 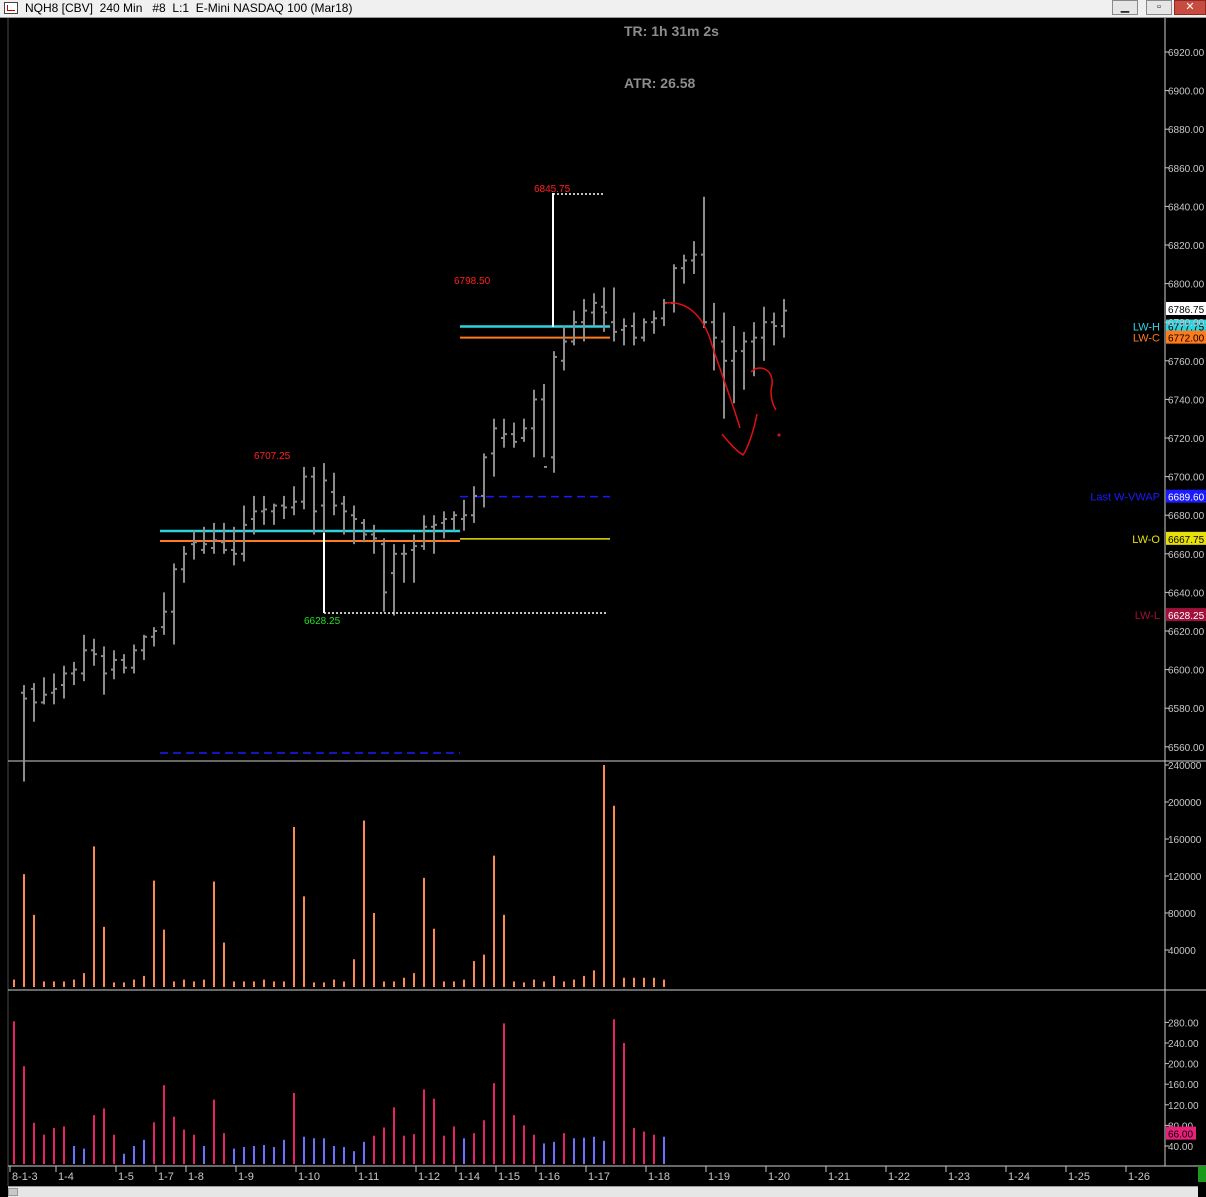 What do you see at coordinates (1186, 169) in the screenshot?
I see `price-tick-label: 6860.00` at bounding box center [1186, 169].